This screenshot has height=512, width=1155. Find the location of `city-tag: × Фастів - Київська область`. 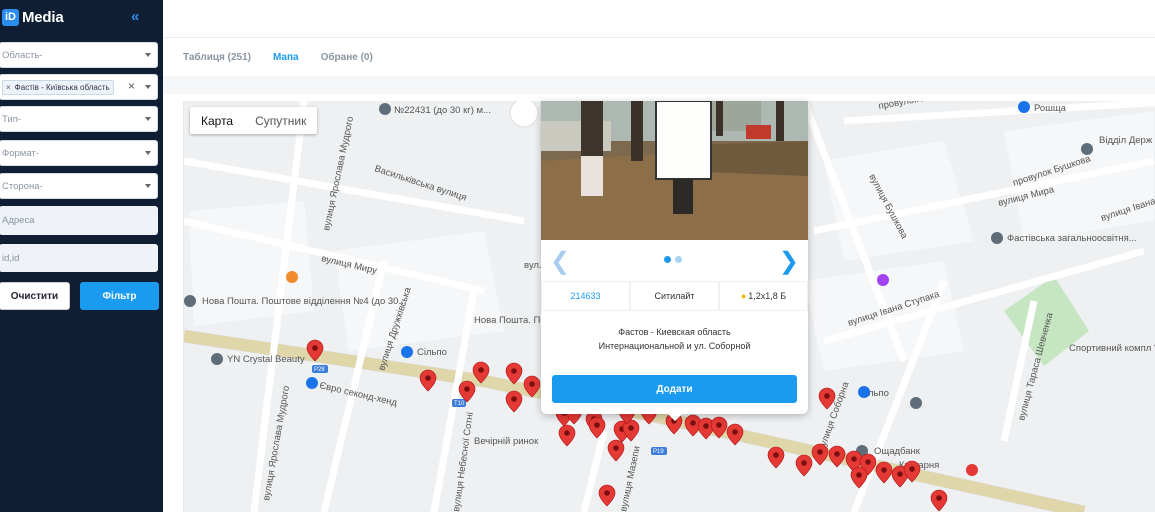

city-tag: × Фастів - Київська область is located at coordinates (58, 87).